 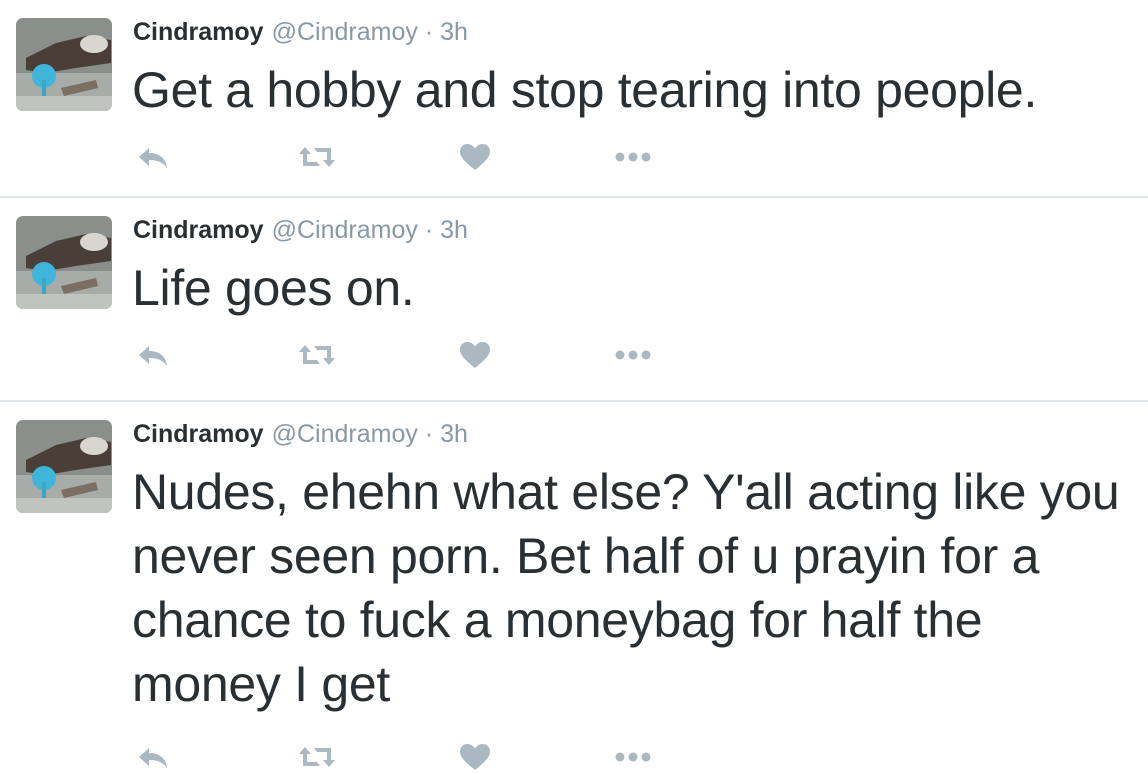 I want to click on tweet-text: Life goes on., so click(x=273, y=288).